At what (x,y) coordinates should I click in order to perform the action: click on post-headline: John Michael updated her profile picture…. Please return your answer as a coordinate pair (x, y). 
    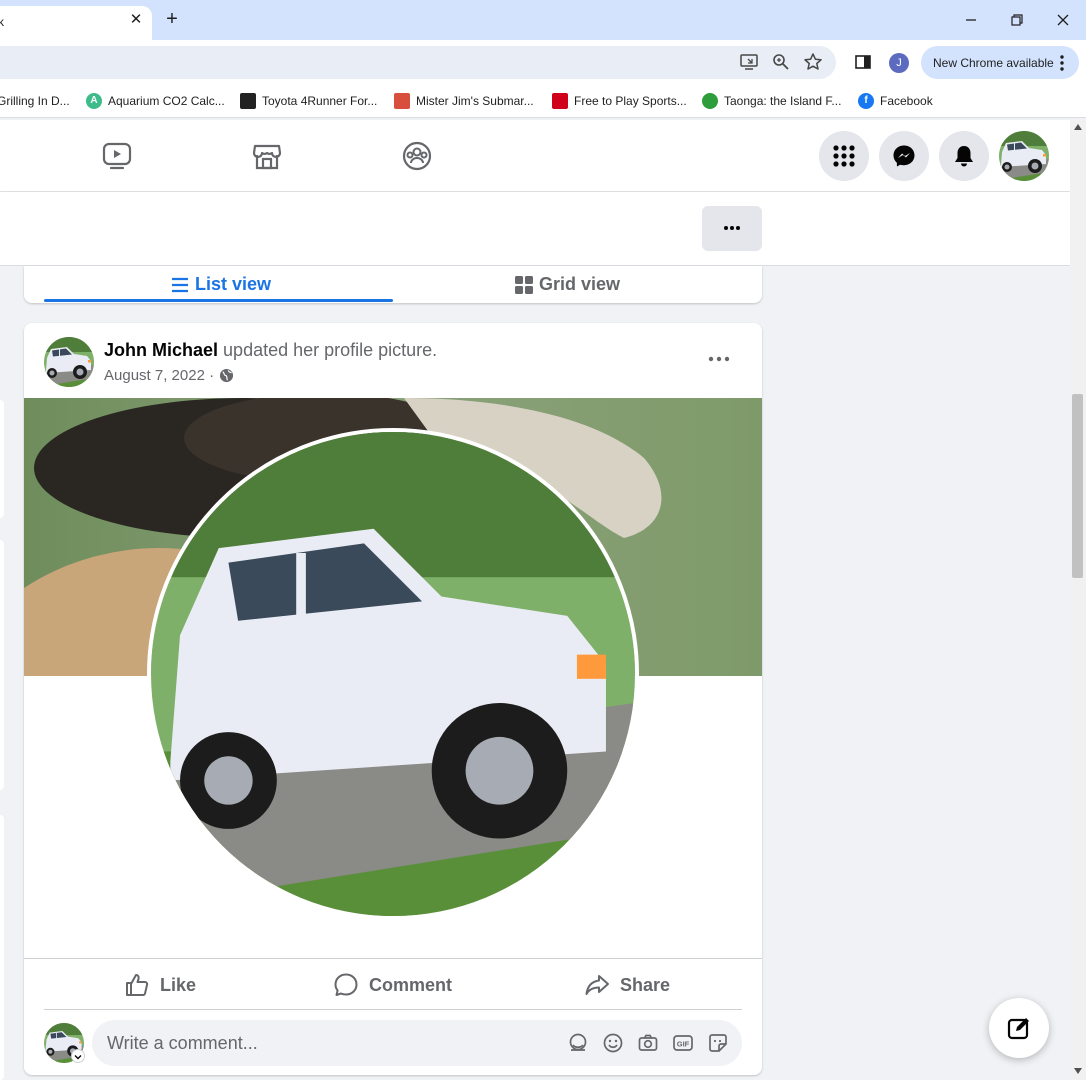
    Looking at the image, I should click on (270, 350).